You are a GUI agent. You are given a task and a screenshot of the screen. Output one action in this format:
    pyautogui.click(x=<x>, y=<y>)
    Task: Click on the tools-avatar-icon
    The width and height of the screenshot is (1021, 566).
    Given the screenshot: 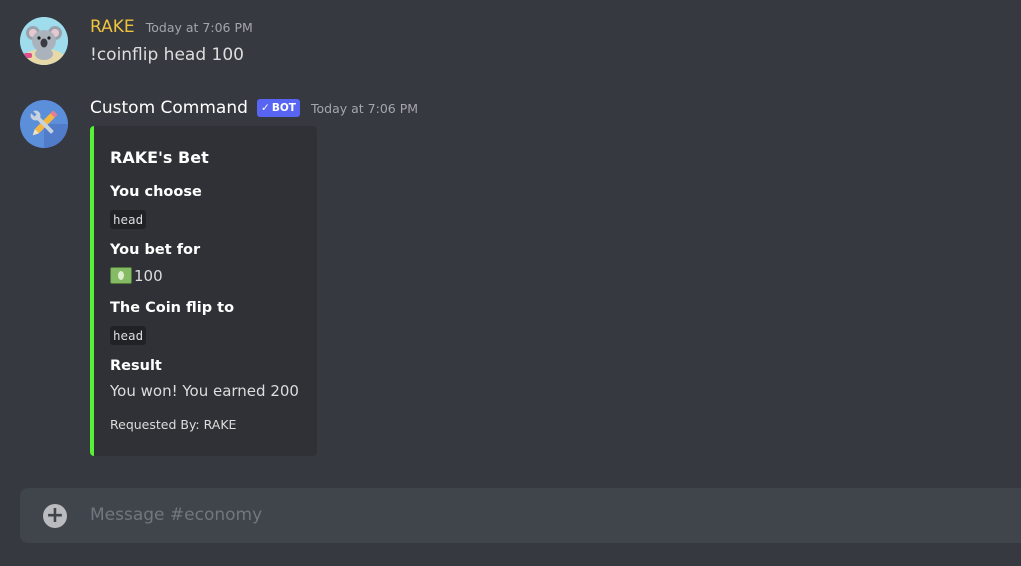 What is the action you would take?
    pyautogui.click(x=44, y=124)
    